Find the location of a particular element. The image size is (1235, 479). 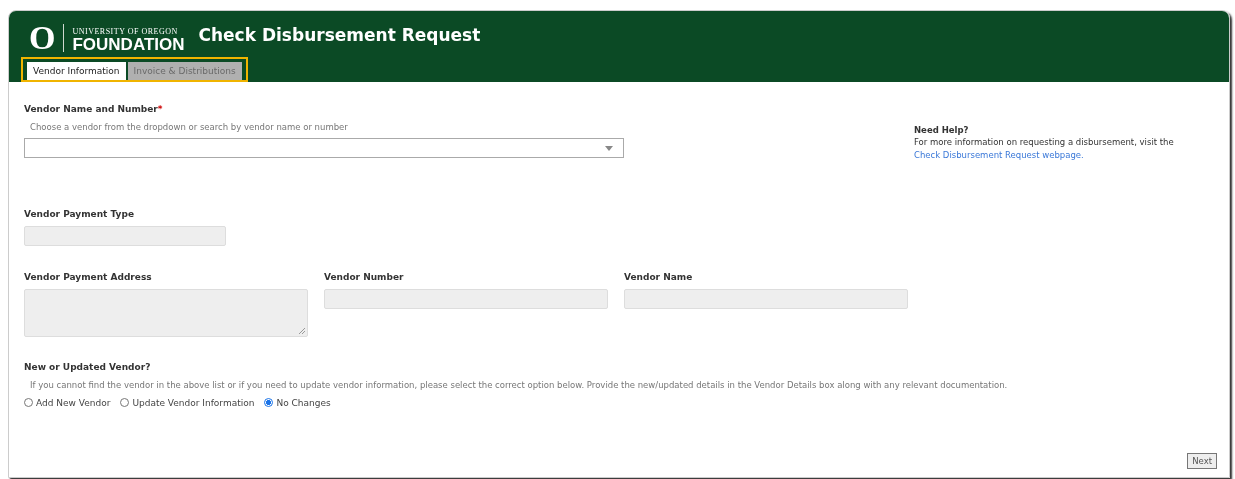

field-label: Vendor Payment Address is located at coordinates (88, 276).